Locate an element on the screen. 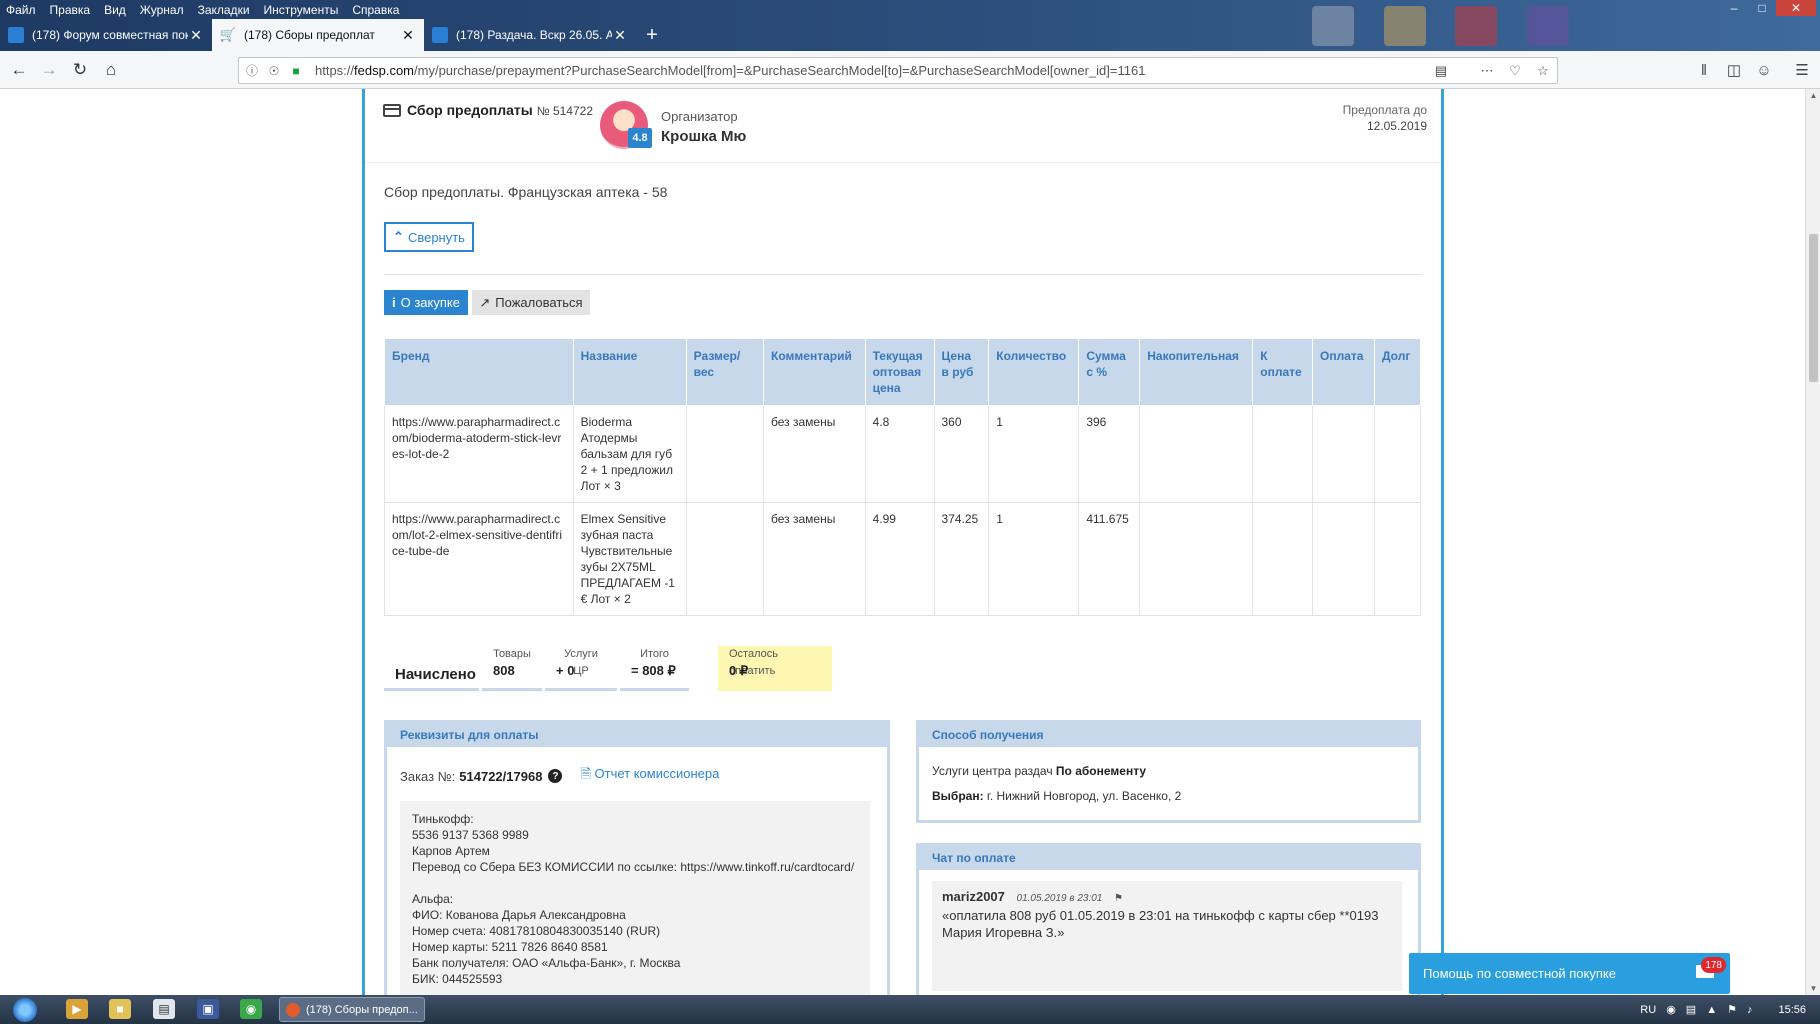  chat-user: mariz2007 is located at coordinates (973, 896).